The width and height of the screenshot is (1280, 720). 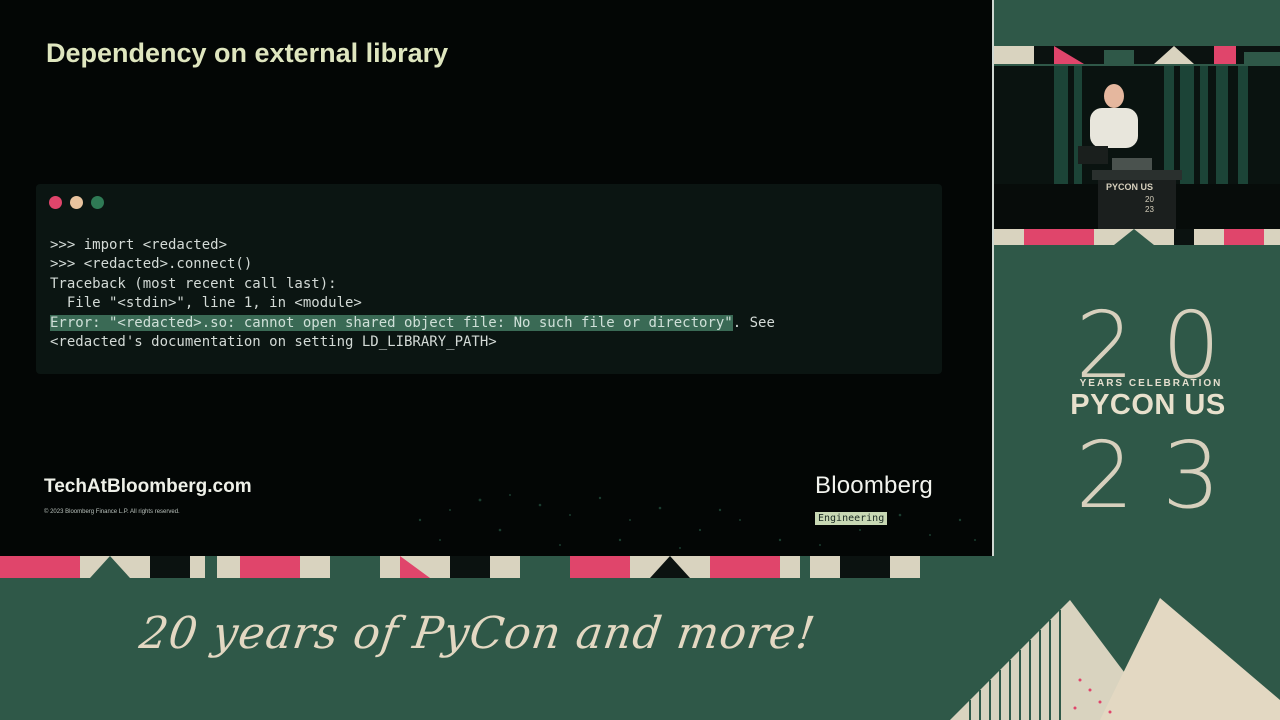 What do you see at coordinates (1137, 237) in the screenshot?
I see `pattern-strip-mid` at bounding box center [1137, 237].